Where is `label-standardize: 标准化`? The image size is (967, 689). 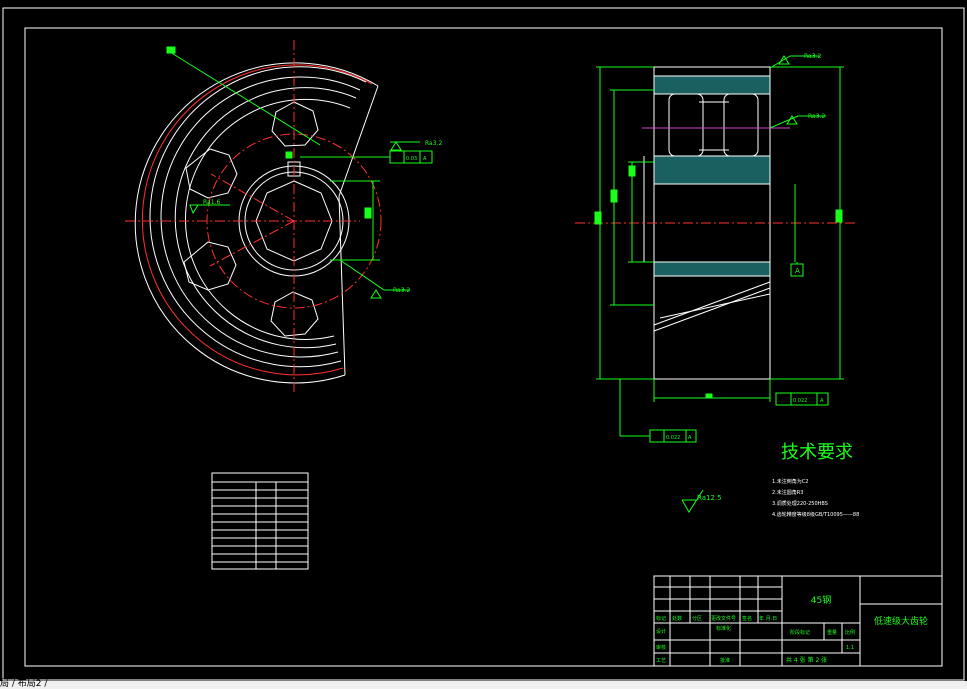 label-standardize: 标准化 is located at coordinates (723, 628).